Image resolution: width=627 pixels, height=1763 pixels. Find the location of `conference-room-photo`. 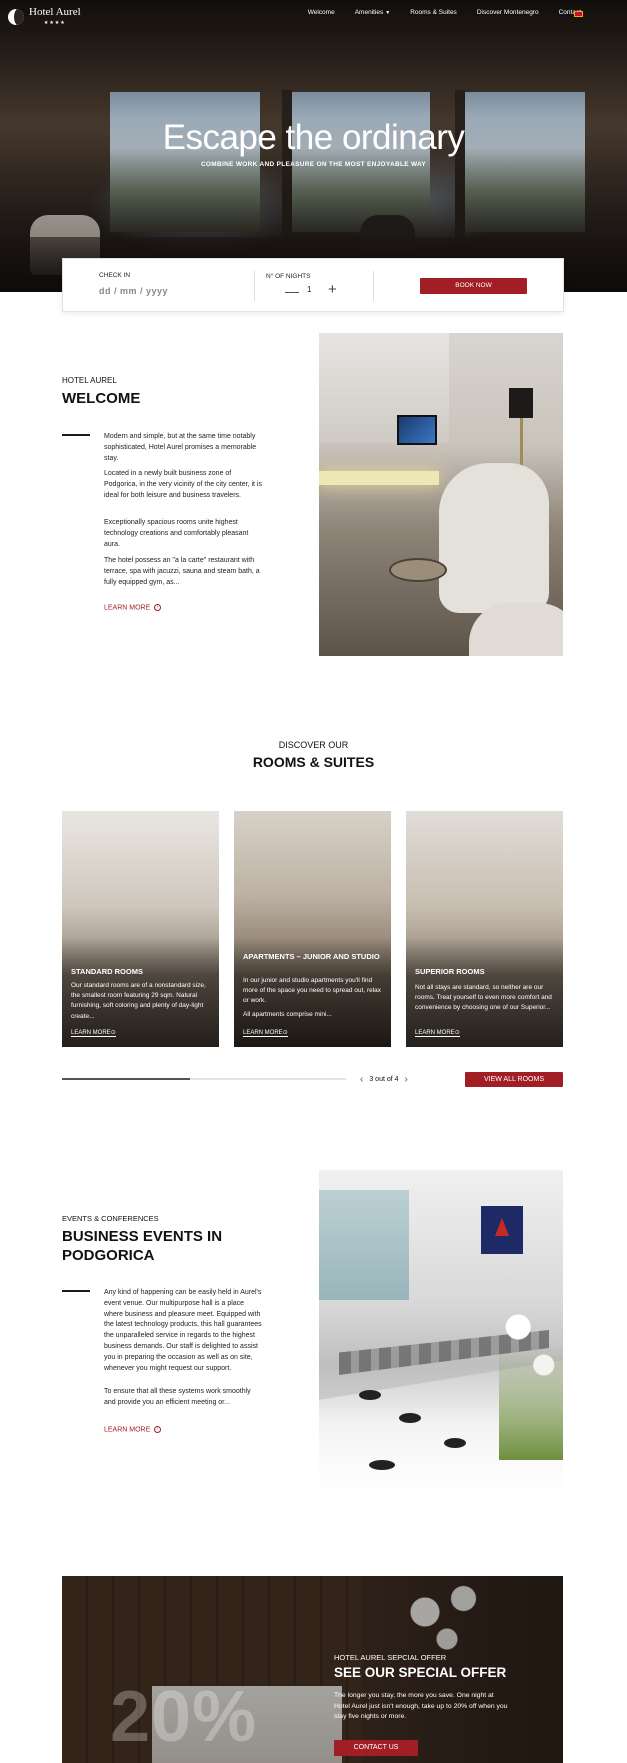

conference-room-photo is located at coordinates (441, 1331).